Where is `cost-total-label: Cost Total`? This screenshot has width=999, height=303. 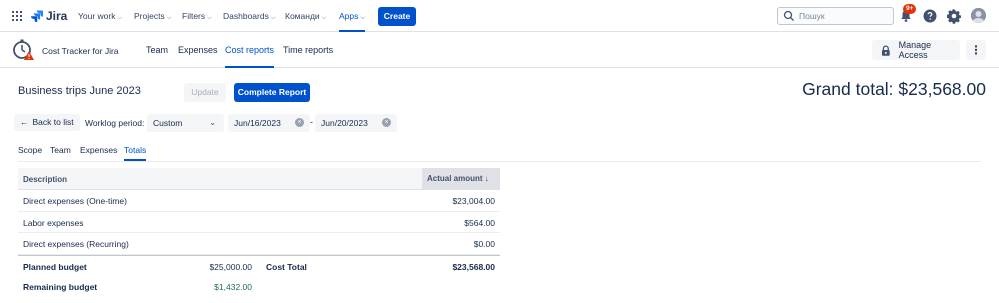
cost-total-label: Cost Total is located at coordinates (286, 266).